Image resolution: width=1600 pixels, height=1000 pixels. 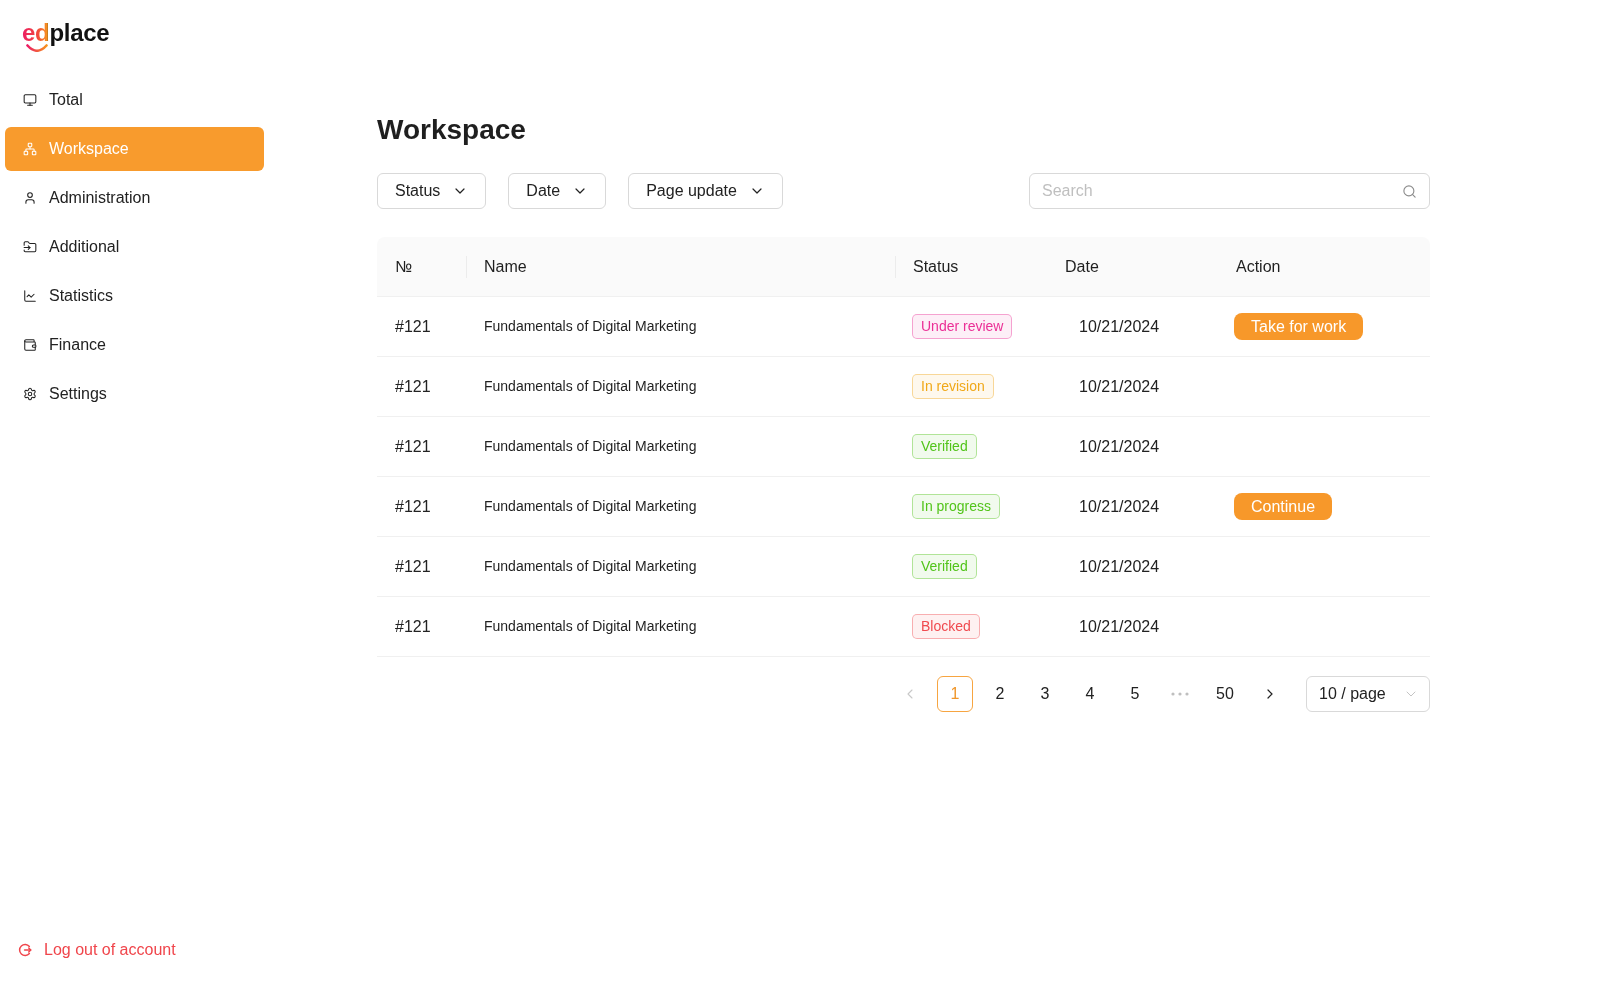 I want to click on page-button: 4, so click(x=1090, y=694).